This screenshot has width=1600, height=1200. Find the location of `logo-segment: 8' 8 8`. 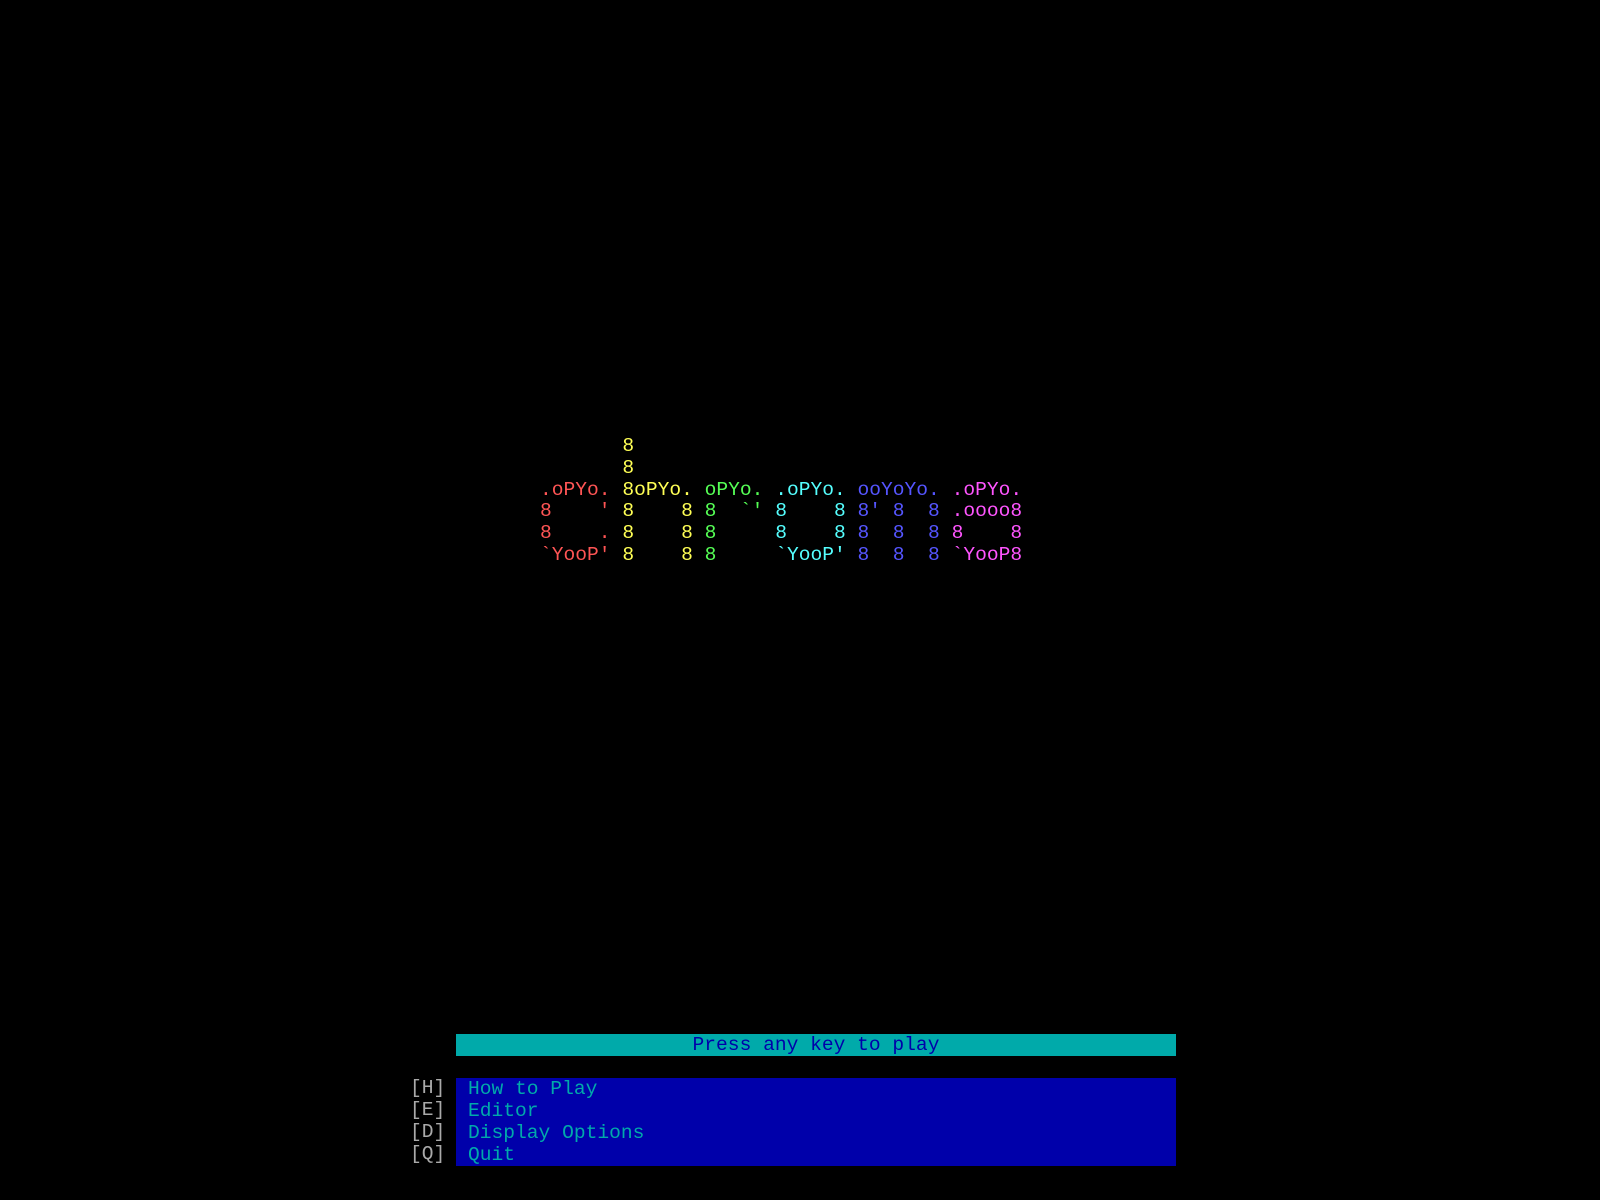

logo-segment: 8' 8 8 is located at coordinates (904, 511).